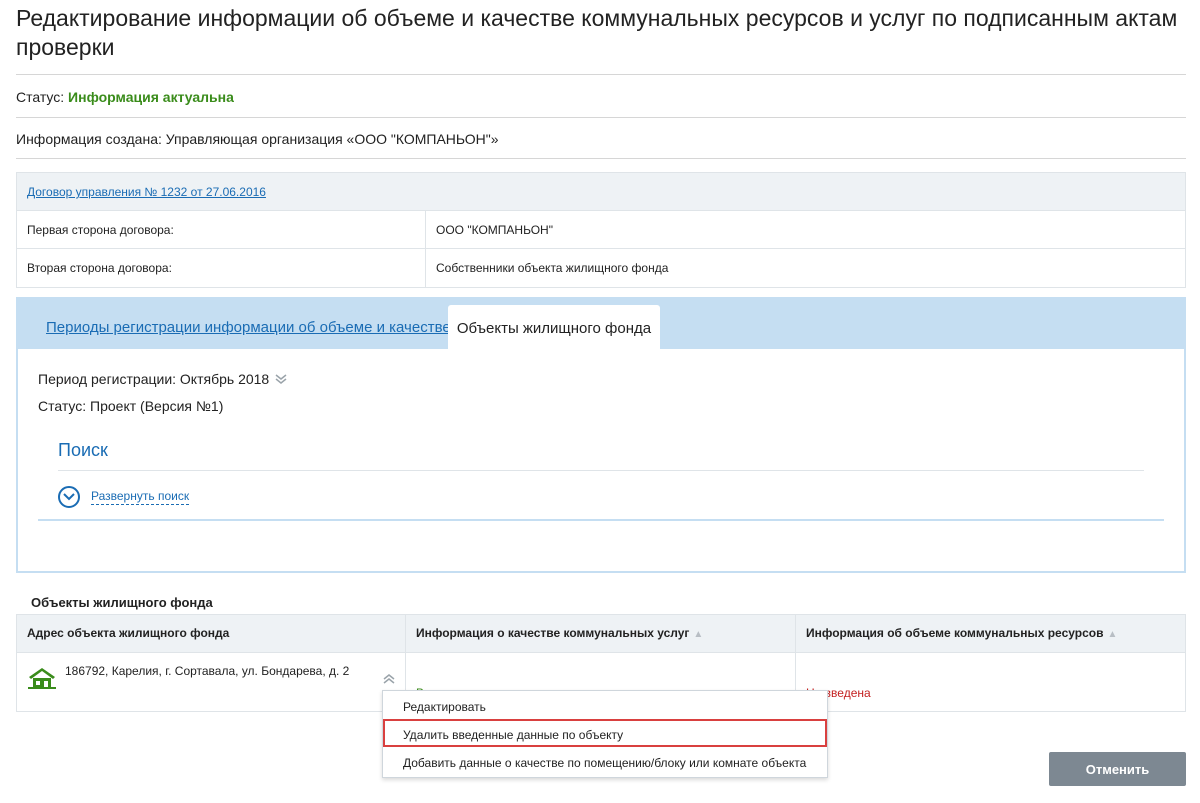 Image resolution: width=1200 pixels, height=803 pixels. What do you see at coordinates (601, 192) in the screenshot?
I see `contract-header: Договор управления № 1232 от 27.06.2016` at bounding box center [601, 192].